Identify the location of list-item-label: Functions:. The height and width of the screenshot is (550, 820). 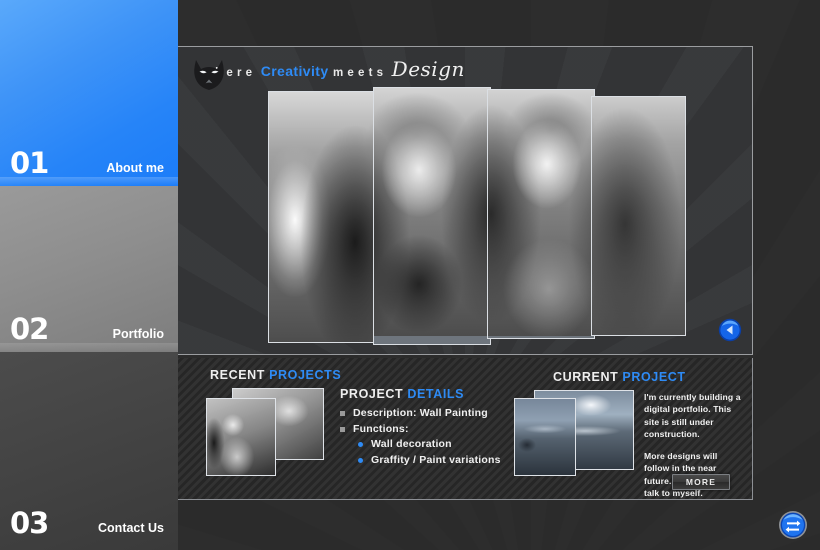
(381, 428).